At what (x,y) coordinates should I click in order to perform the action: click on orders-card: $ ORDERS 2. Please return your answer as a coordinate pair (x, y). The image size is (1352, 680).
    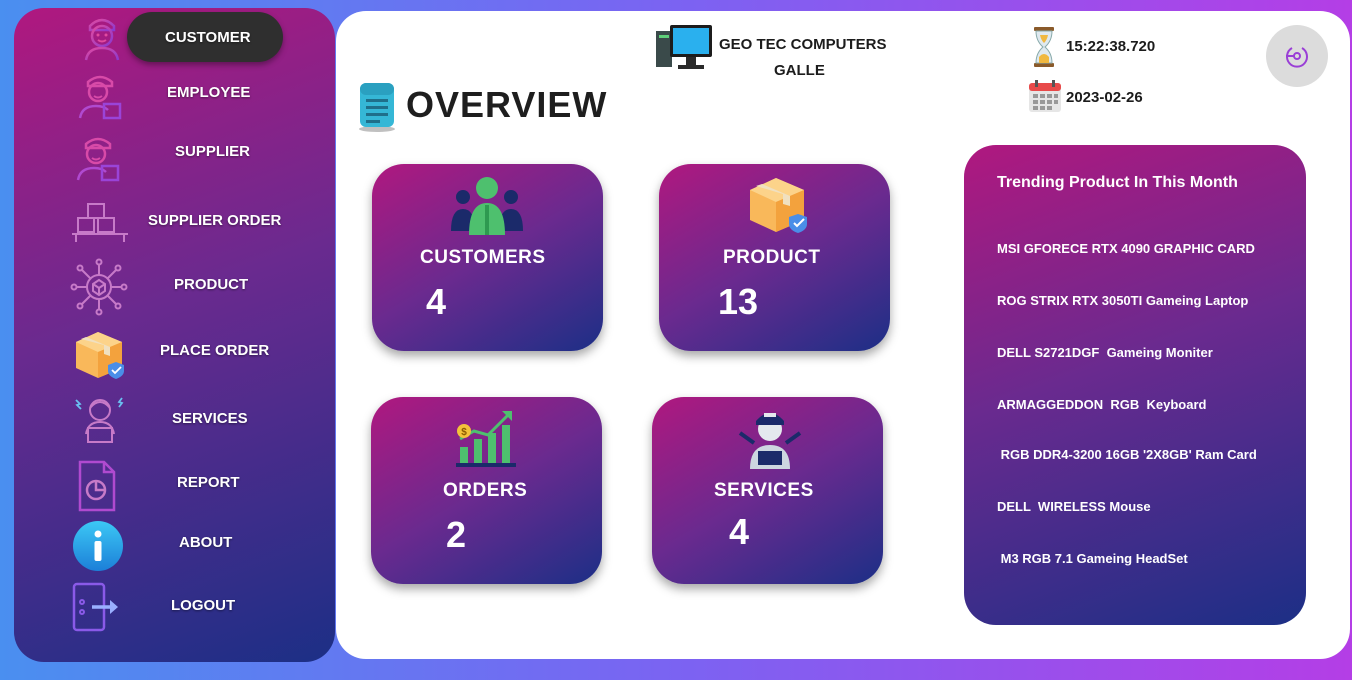
    Looking at the image, I should click on (486, 490).